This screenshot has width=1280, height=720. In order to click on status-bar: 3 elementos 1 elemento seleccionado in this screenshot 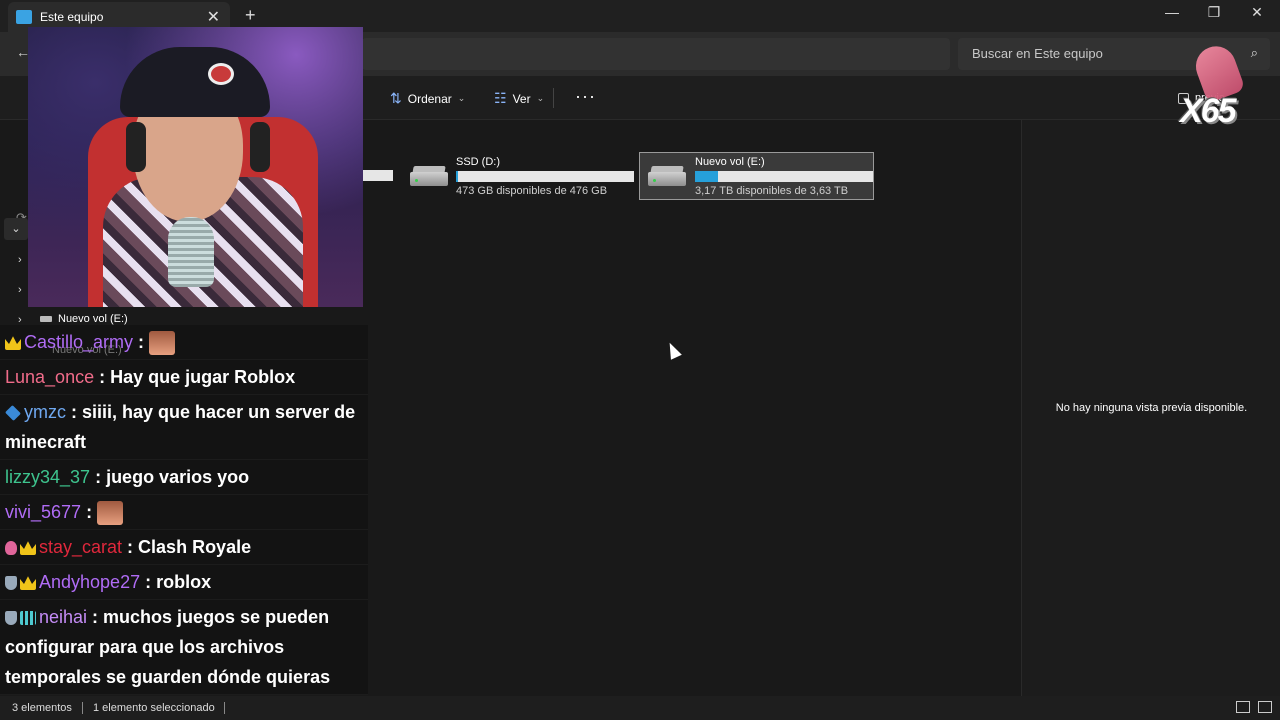, I will do `click(640, 708)`.